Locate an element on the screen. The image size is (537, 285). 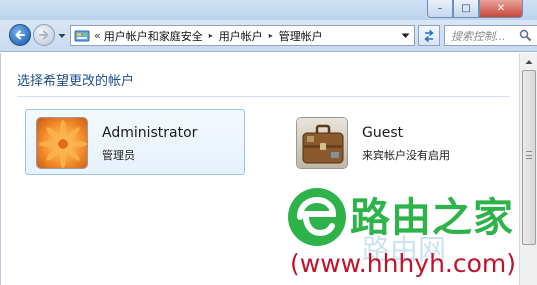
recent-pages-dropdown-icon is located at coordinates (62, 36).